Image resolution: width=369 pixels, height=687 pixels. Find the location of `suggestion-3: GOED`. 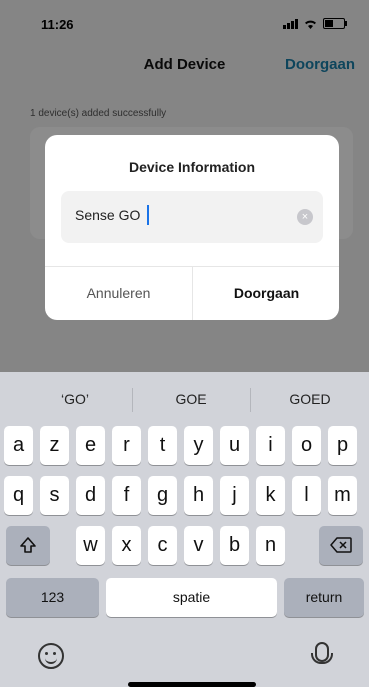

suggestion-3: GOED is located at coordinates (309, 399).